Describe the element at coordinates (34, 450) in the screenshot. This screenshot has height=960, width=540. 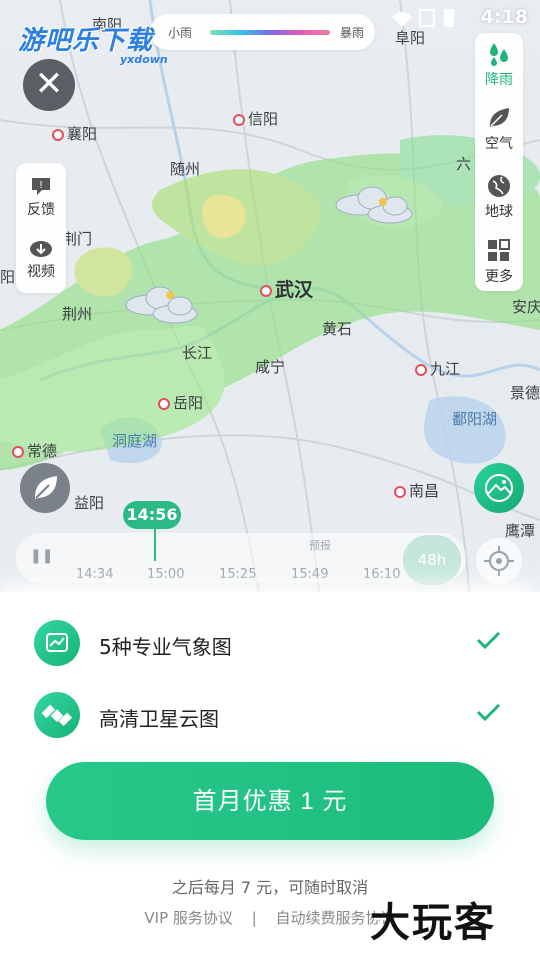
I see `city-changde: 常德` at that location.